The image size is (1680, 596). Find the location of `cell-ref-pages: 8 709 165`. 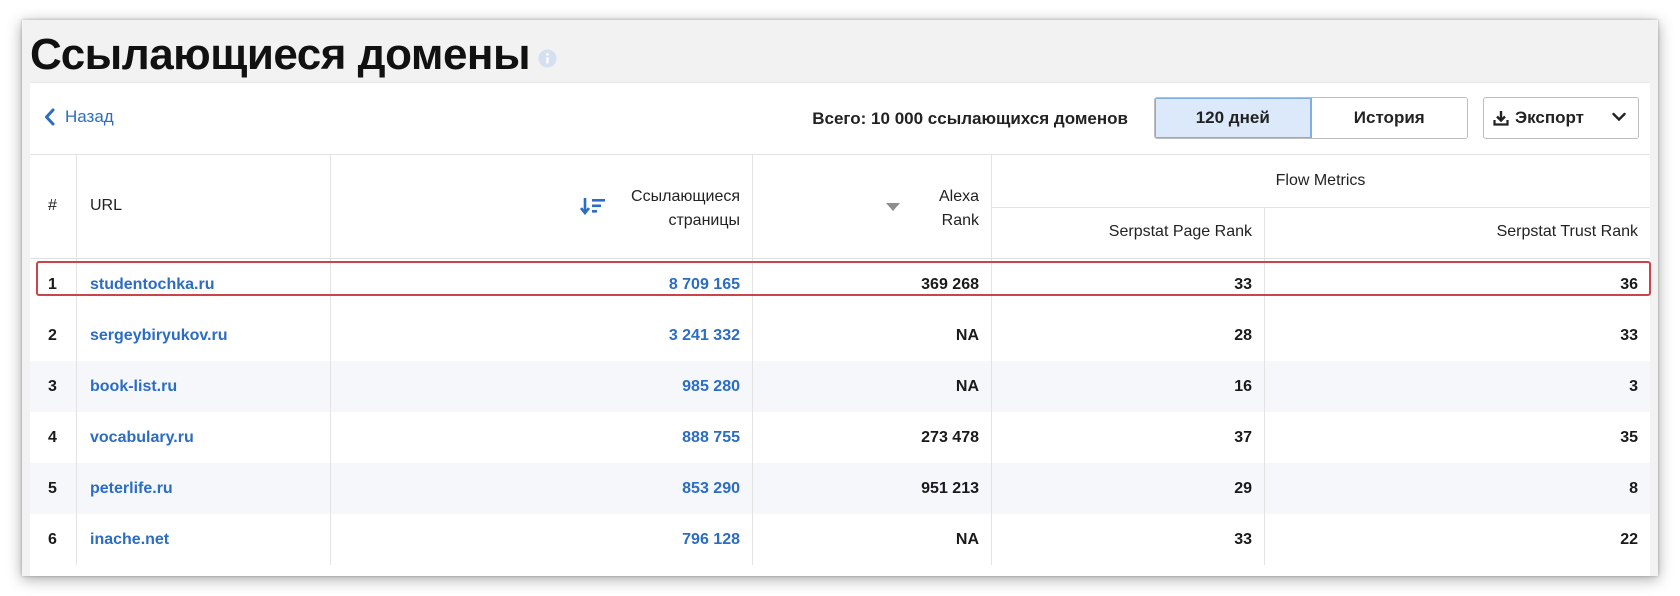

cell-ref-pages: 8 709 165 is located at coordinates (704, 284).